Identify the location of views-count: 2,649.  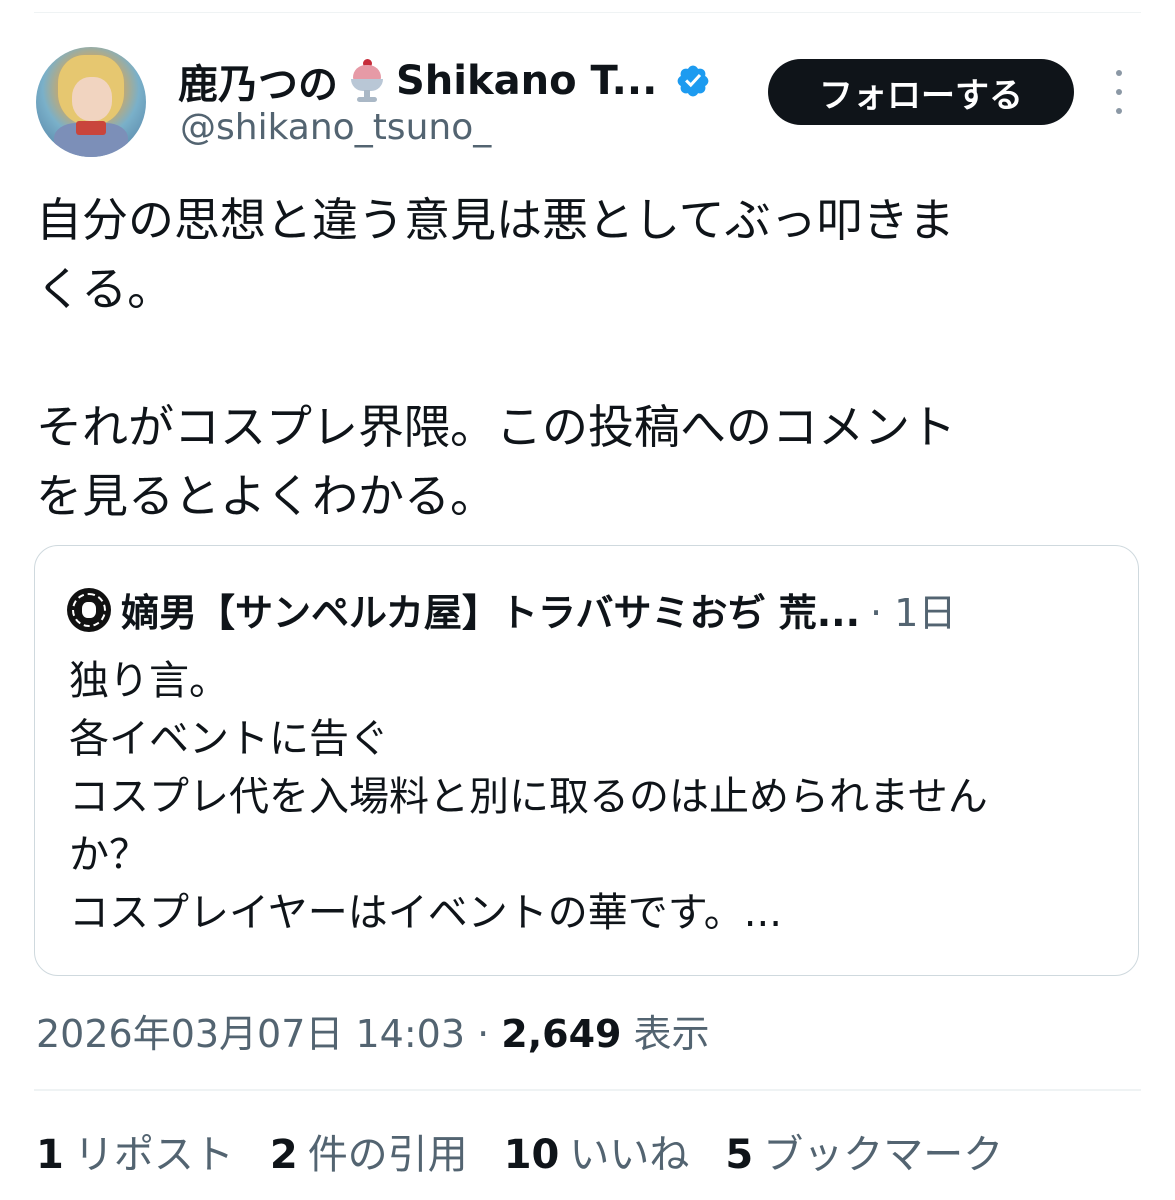
(561, 1034).